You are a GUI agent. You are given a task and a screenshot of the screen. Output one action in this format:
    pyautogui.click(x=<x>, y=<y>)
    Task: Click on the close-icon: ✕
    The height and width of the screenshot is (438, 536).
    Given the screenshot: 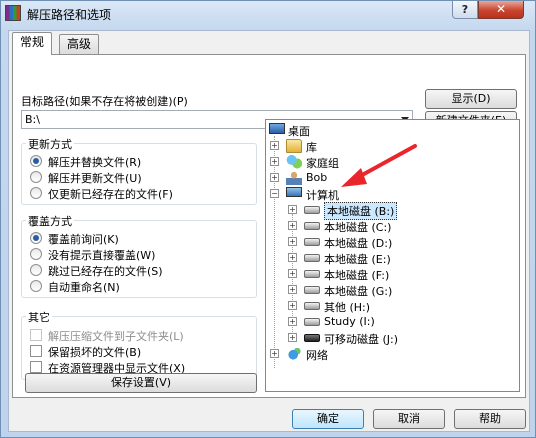 What is the action you would take?
    pyautogui.click(x=501, y=10)
    